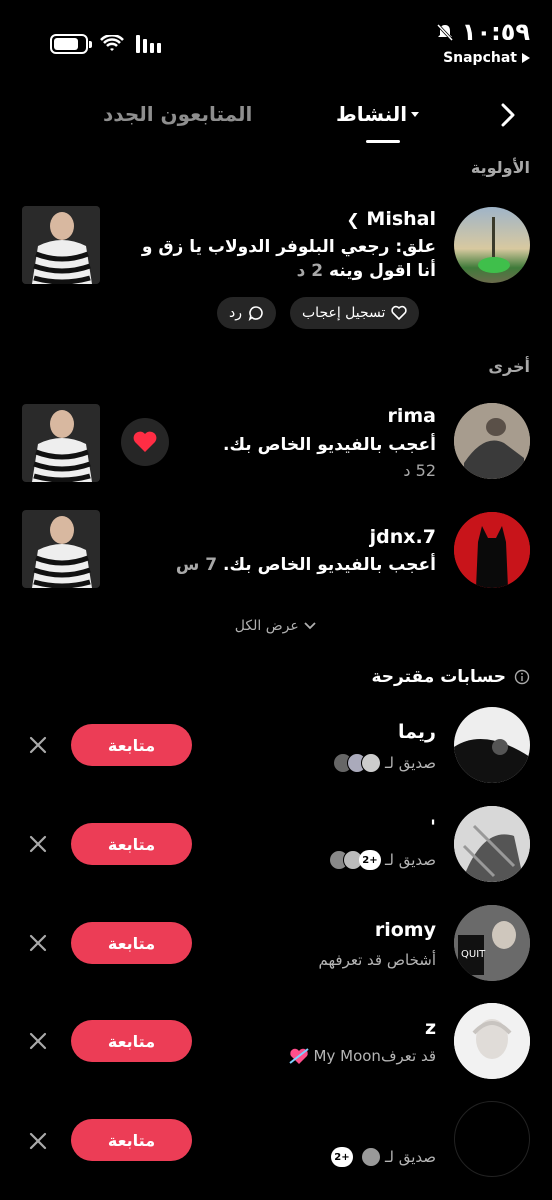 The height and width of the screenshot is (1200, 552). Describe the element at coordinates (417, 732) in the screenshot. I see `account-name: ريما` at that location.